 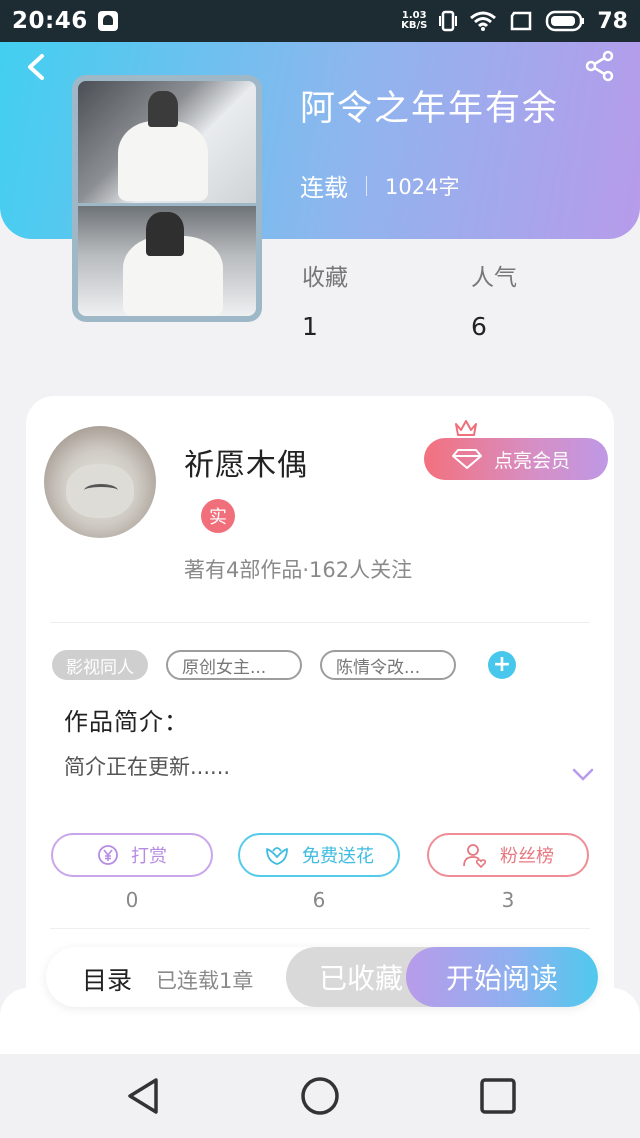 I want to click on send-flower-label: 免费送花, so click(x=338, y=856).